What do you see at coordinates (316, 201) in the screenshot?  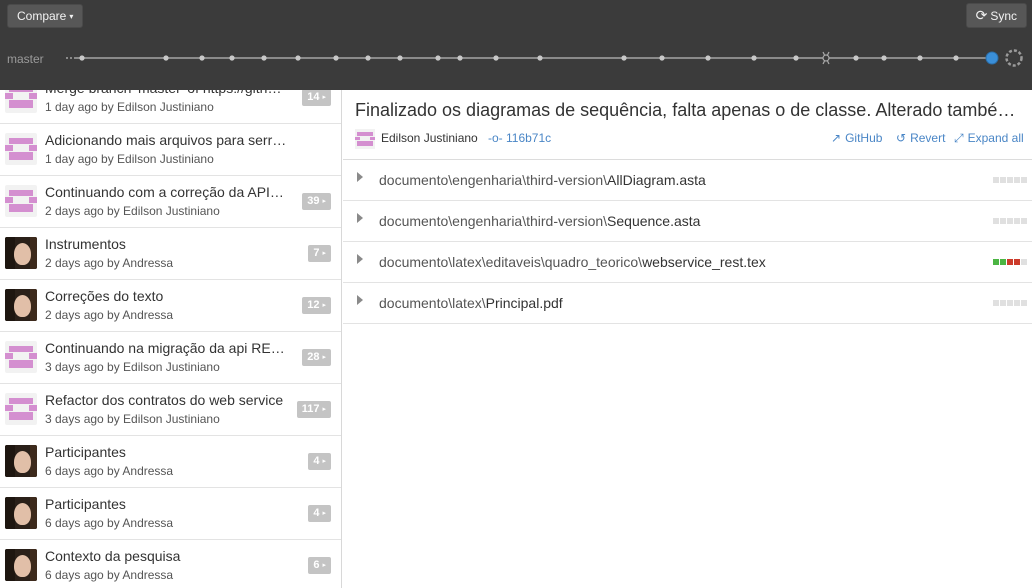 I see `changed-files-badge: 39 ▸` at bounding box center [316, 201].